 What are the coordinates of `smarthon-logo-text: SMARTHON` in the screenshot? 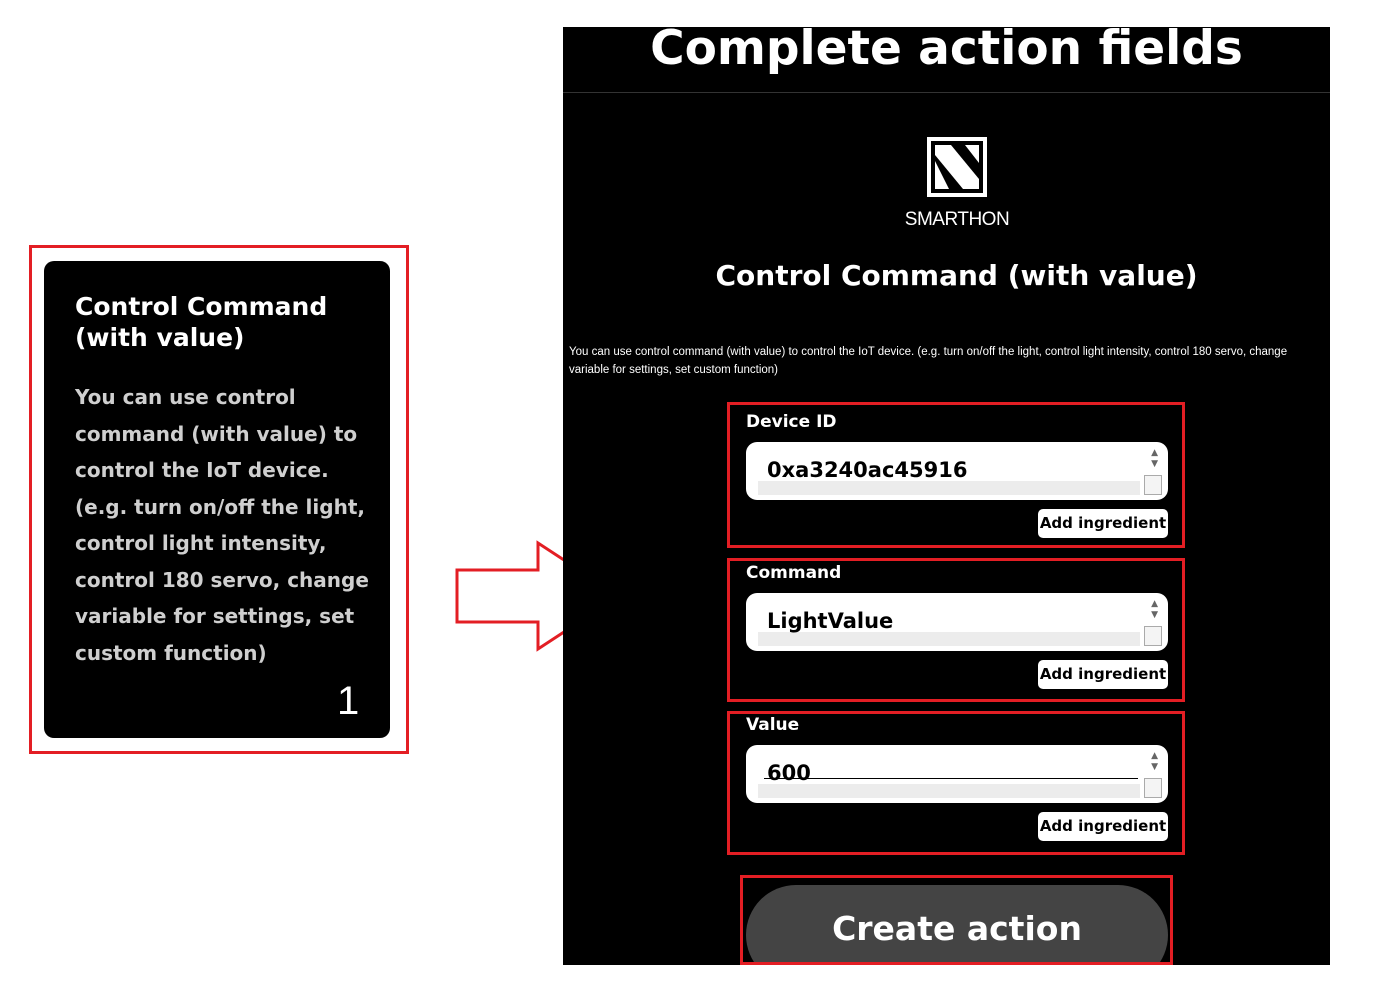 It's located at (957, 219).